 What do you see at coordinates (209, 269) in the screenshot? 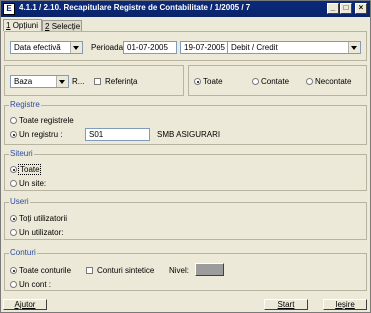
I see `level-selector` at bounding box center [209, 269].